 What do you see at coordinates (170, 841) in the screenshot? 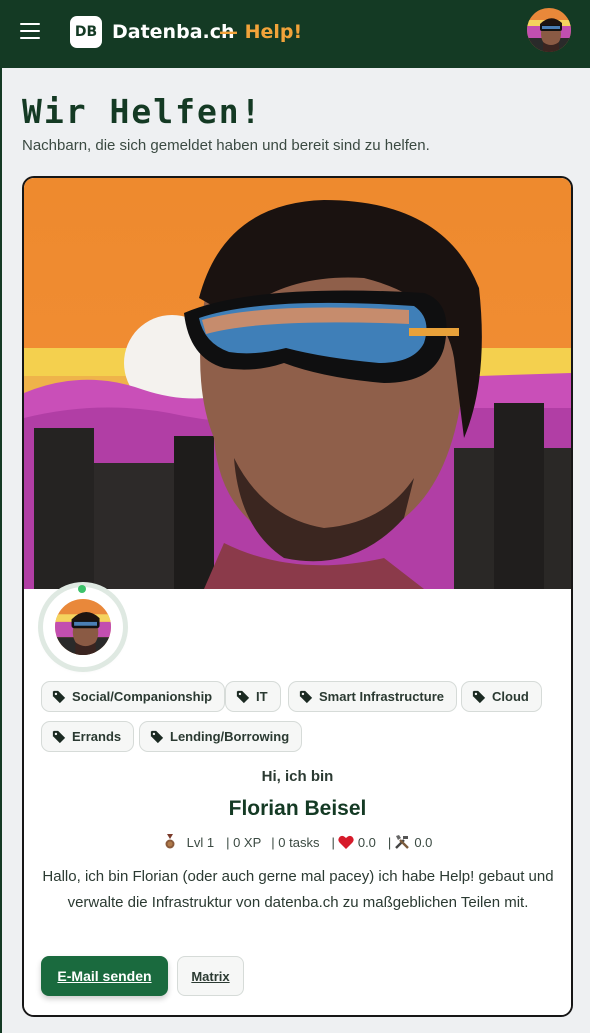
I see `medal-icon` at bounding box center [170, 841].